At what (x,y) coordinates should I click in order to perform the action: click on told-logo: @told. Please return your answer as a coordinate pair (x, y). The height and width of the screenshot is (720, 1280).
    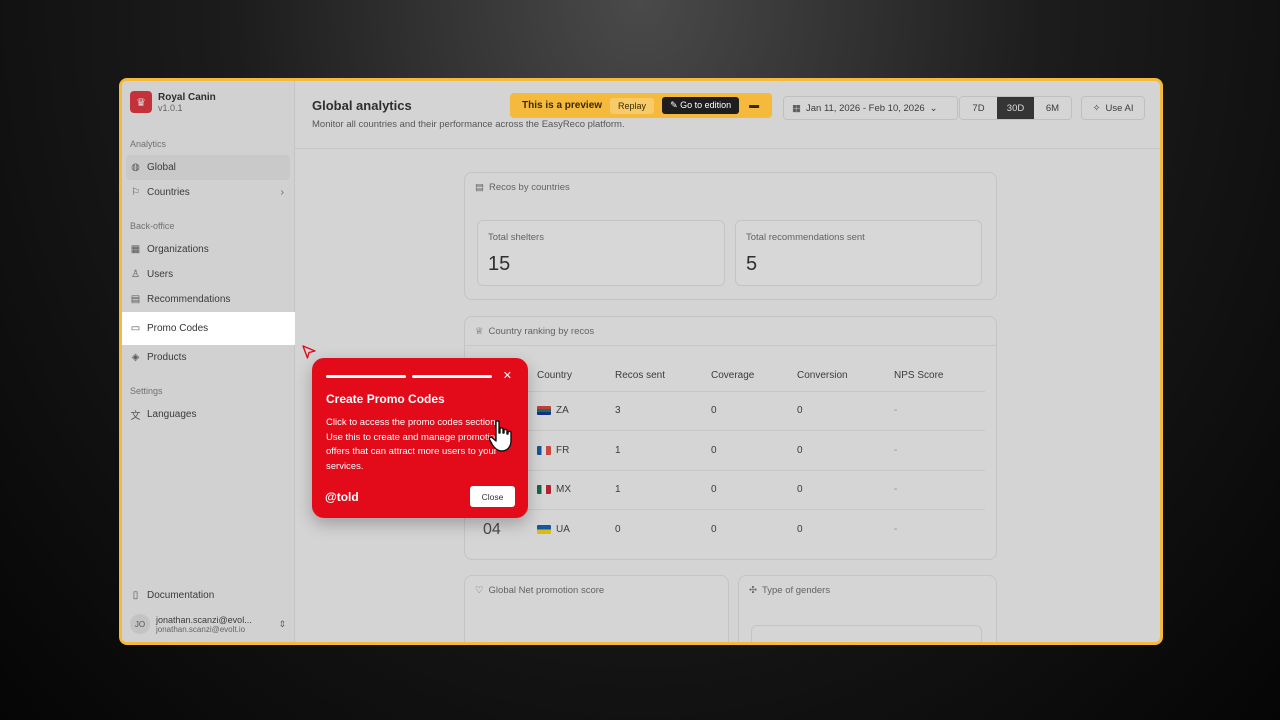
    Looking at the image, I should click on (342, 497).